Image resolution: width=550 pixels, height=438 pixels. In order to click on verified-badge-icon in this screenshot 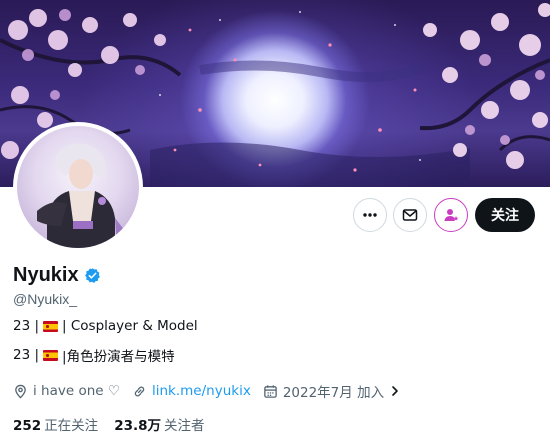, I will do `click(92, 275)`.